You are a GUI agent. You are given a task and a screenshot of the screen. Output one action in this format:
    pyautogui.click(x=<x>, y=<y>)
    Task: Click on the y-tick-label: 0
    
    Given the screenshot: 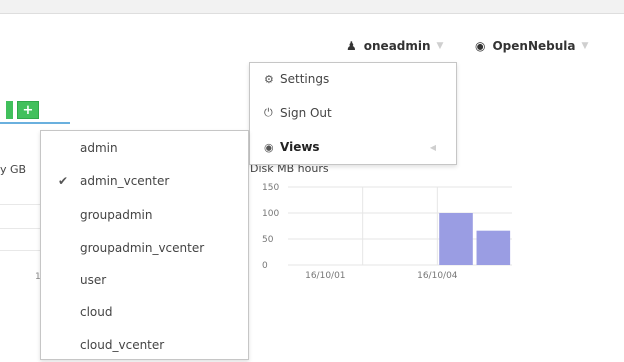 What is the action you would take?
    pyautogui.click(x=265, y=266)
    